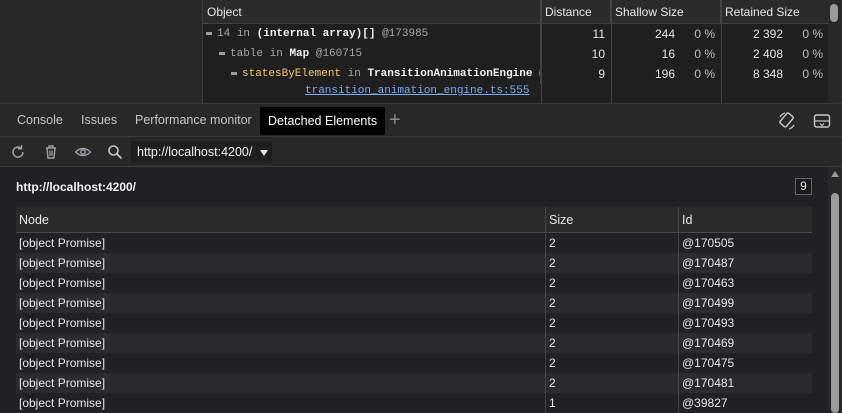  I want to click on retainer-retained-size: 2 392, so click(767, 34).